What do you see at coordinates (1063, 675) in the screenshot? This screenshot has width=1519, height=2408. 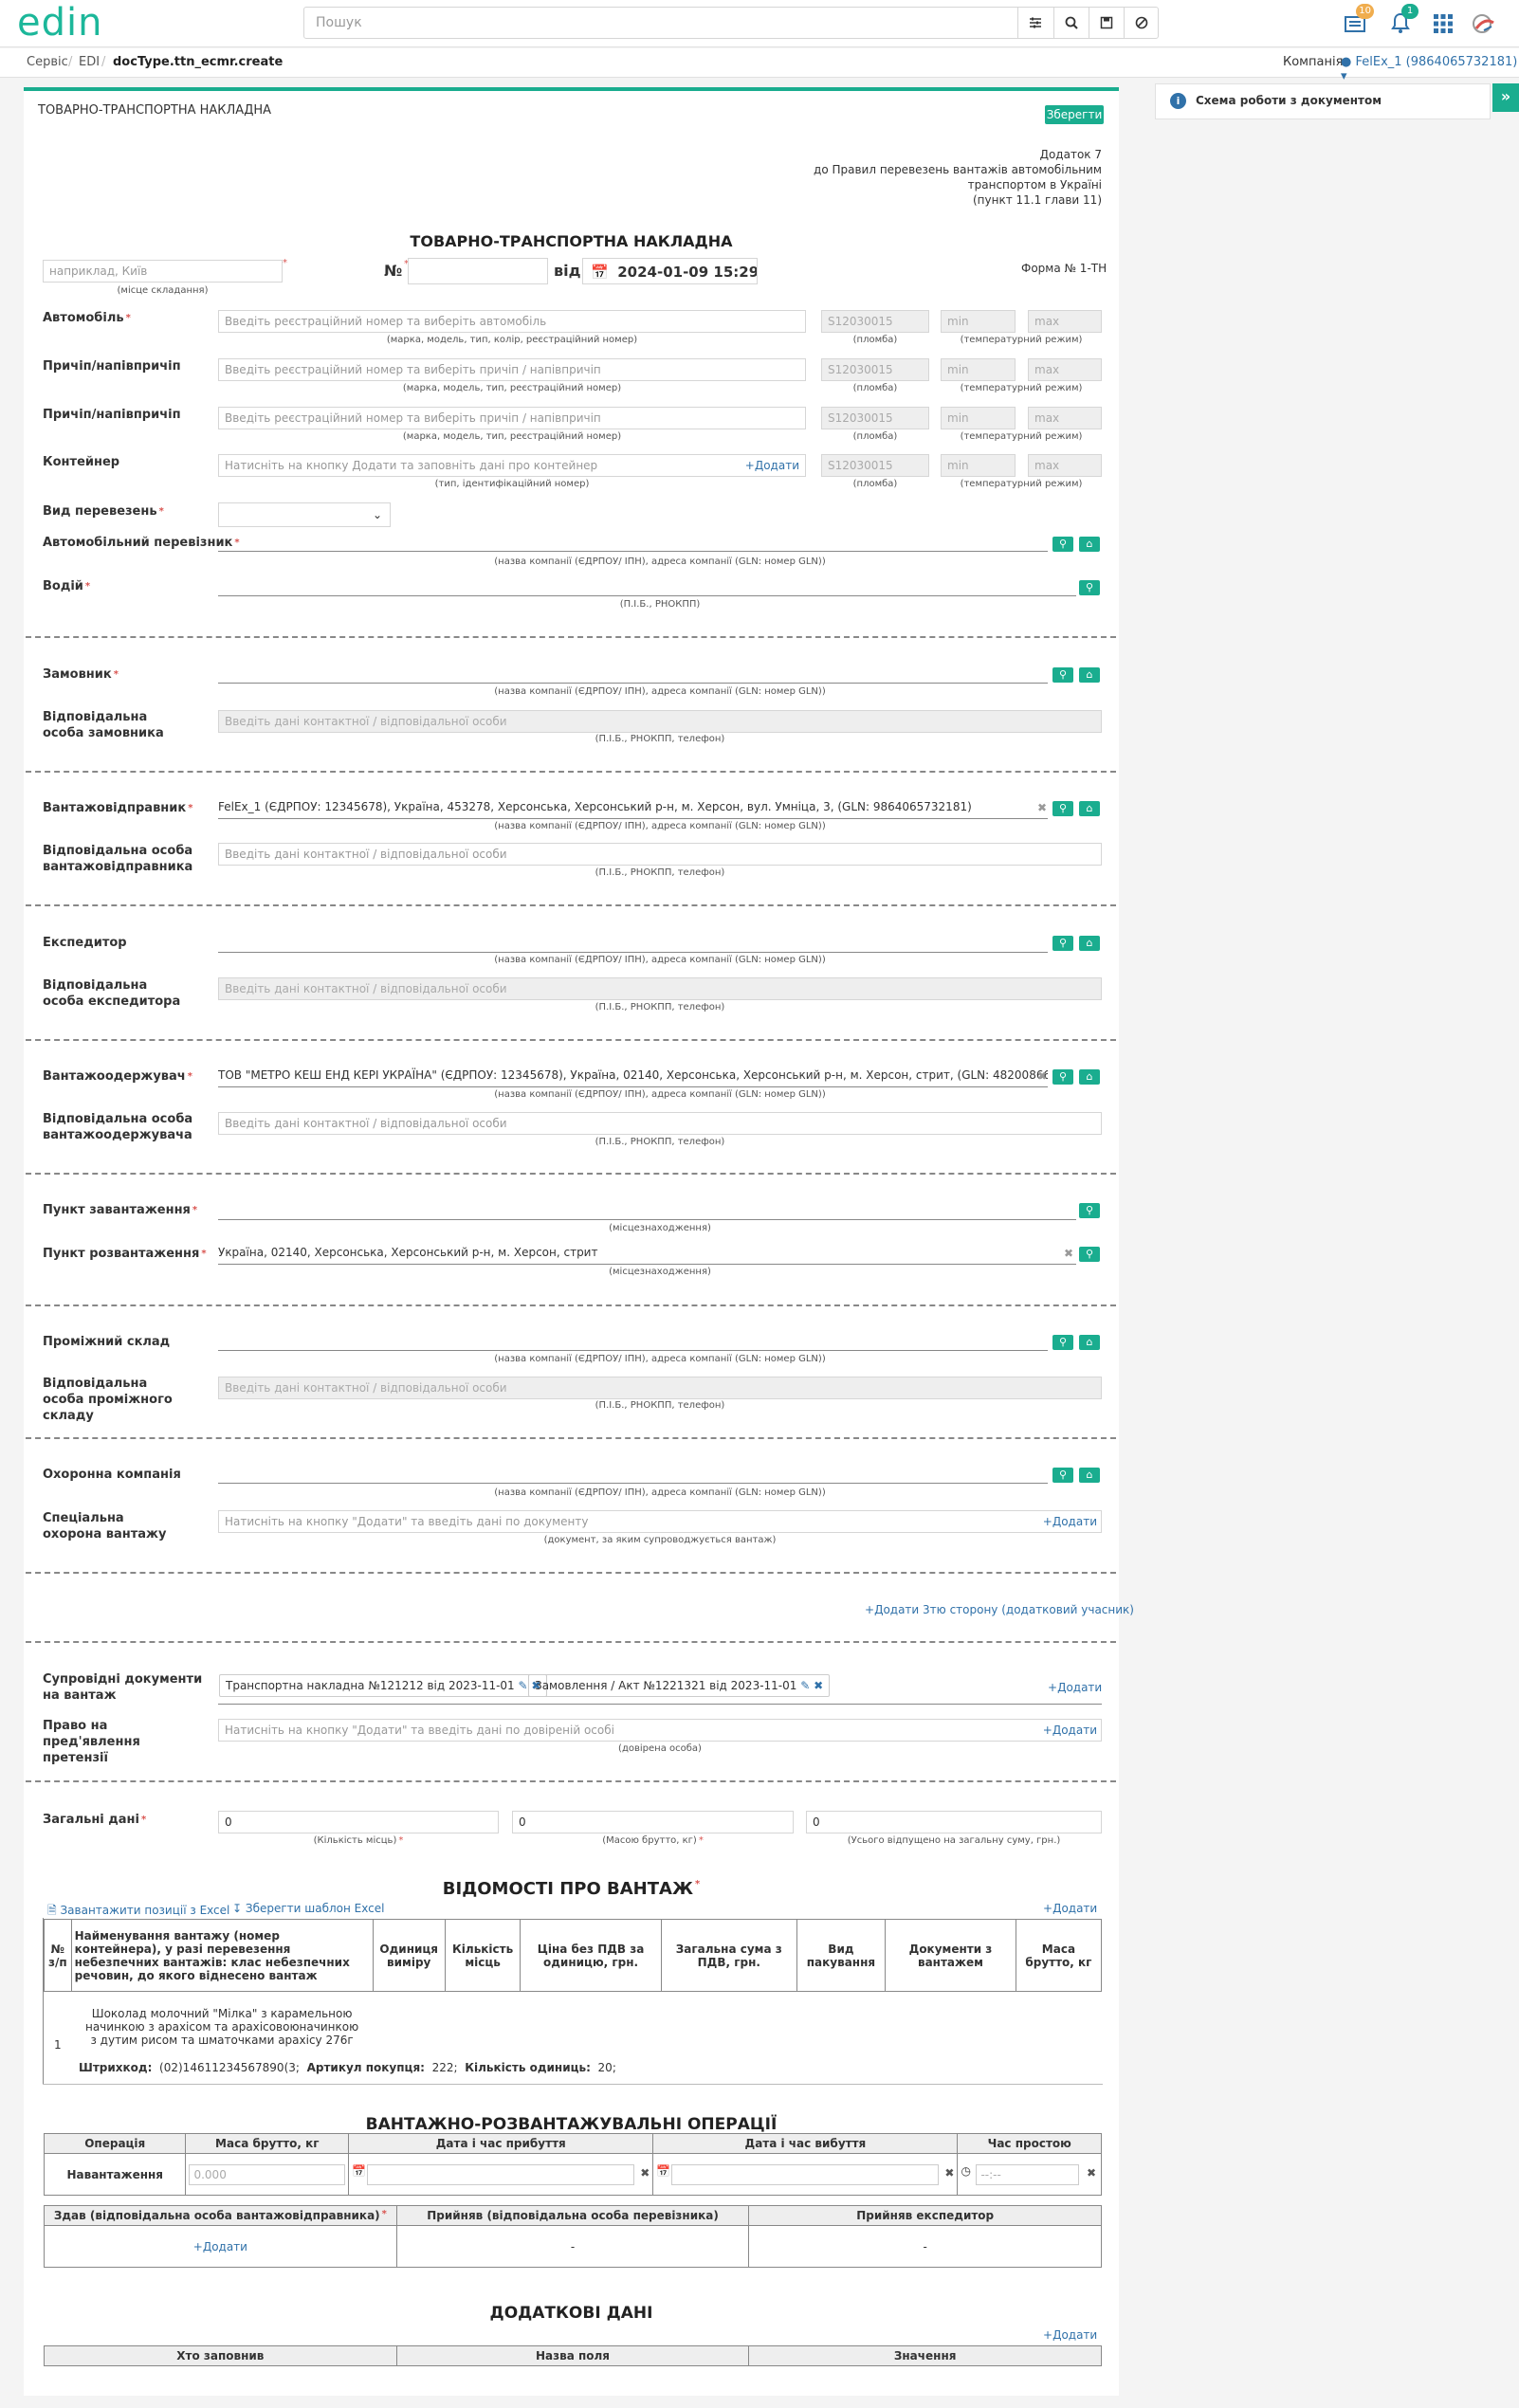 I see `customer-search-button: ⚲` at bounding box center [1063, 675].